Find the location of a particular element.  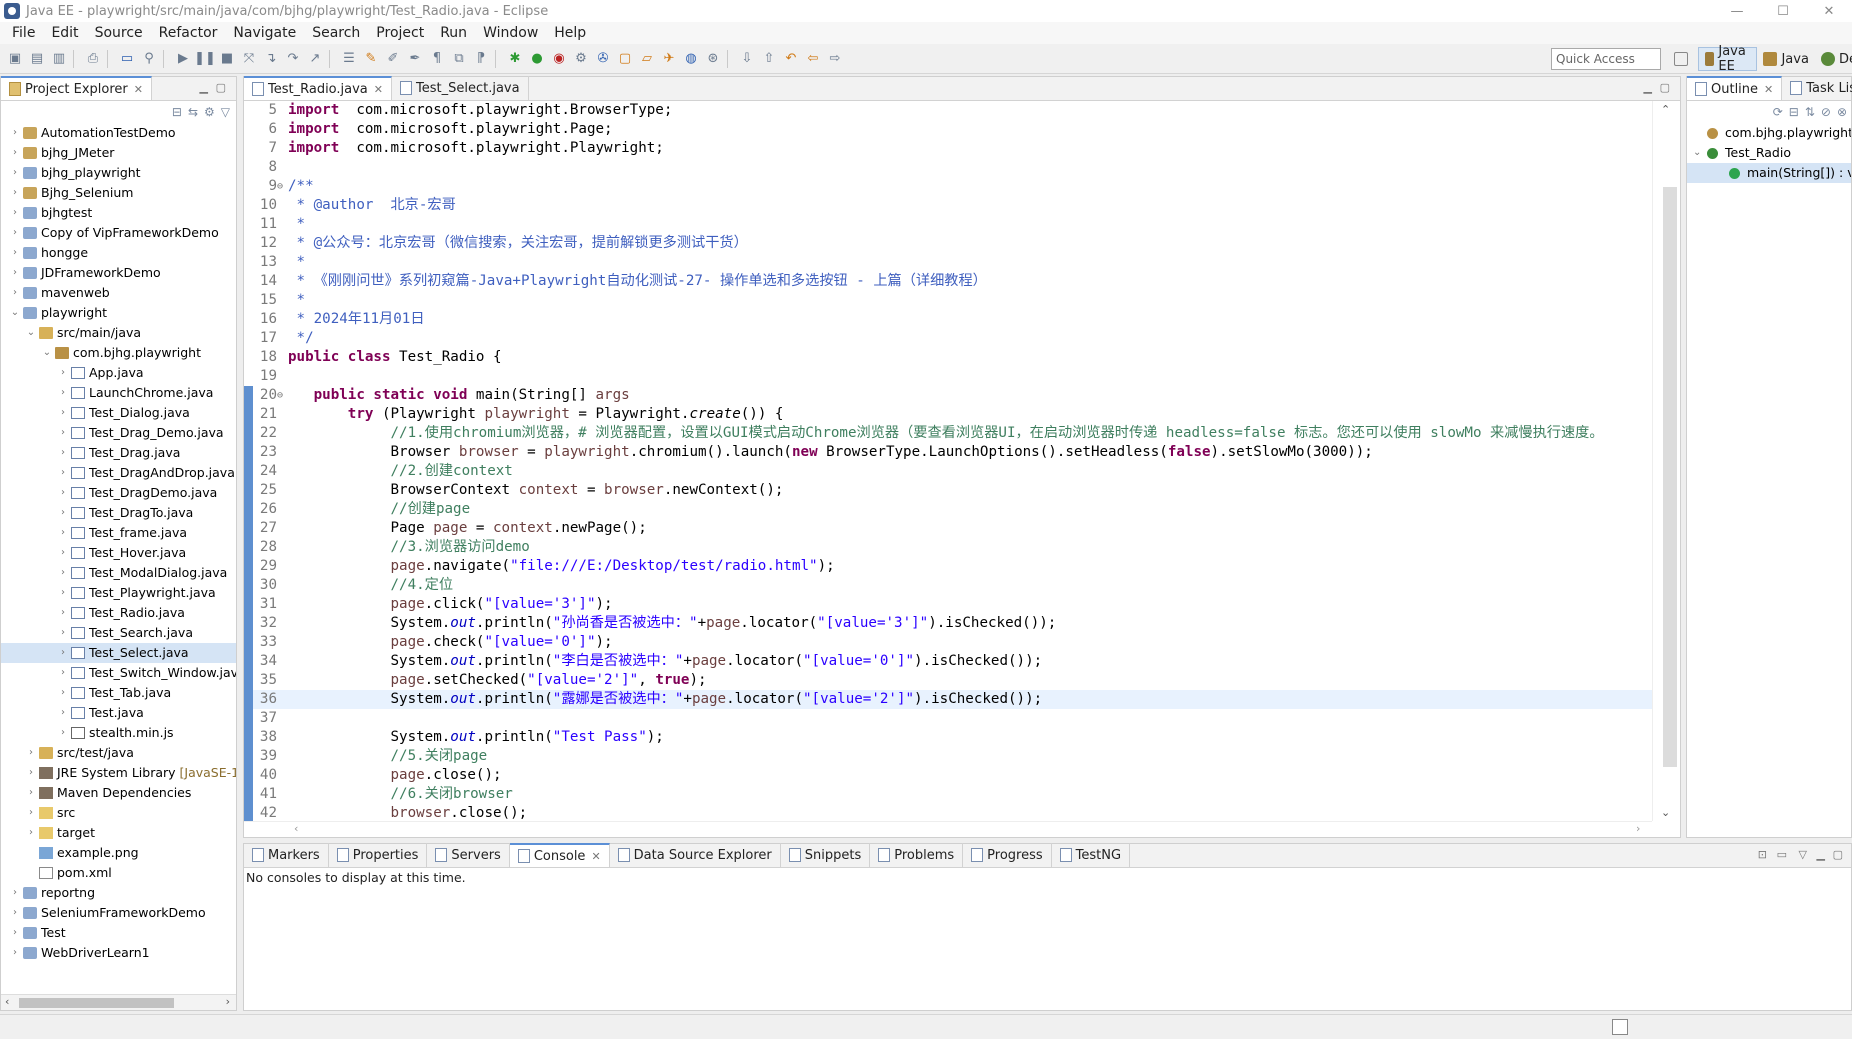

tree-item: › Test_Drag.java is located at coordinates (118, 453).